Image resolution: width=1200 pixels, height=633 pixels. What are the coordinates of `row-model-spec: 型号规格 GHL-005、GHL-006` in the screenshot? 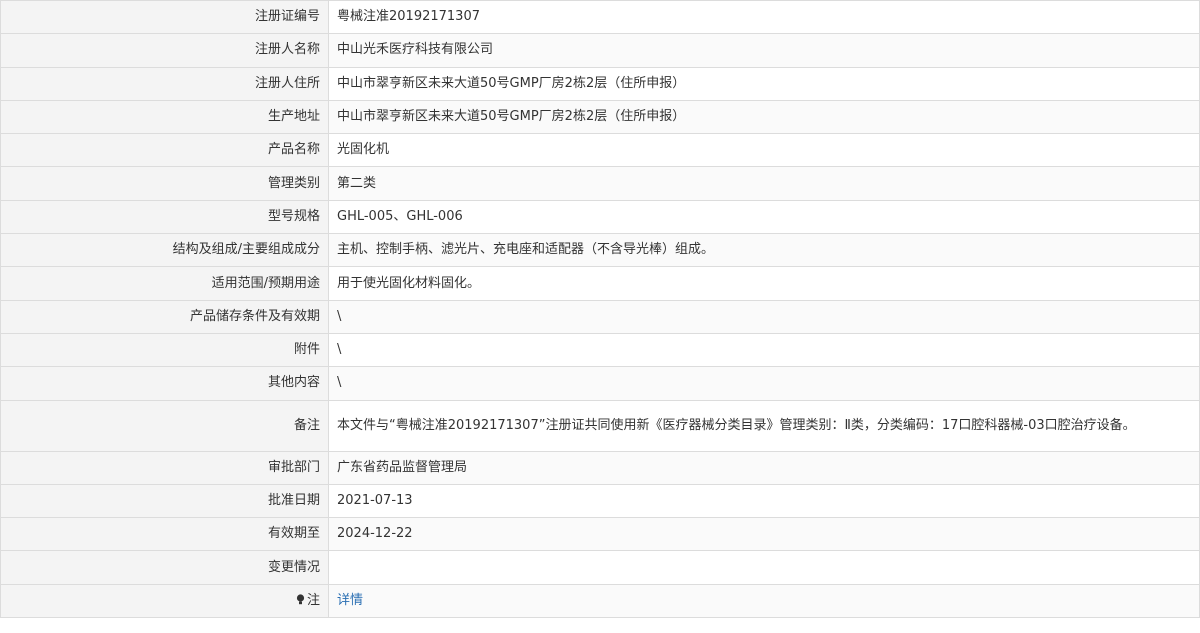 It's located at (600, 217).